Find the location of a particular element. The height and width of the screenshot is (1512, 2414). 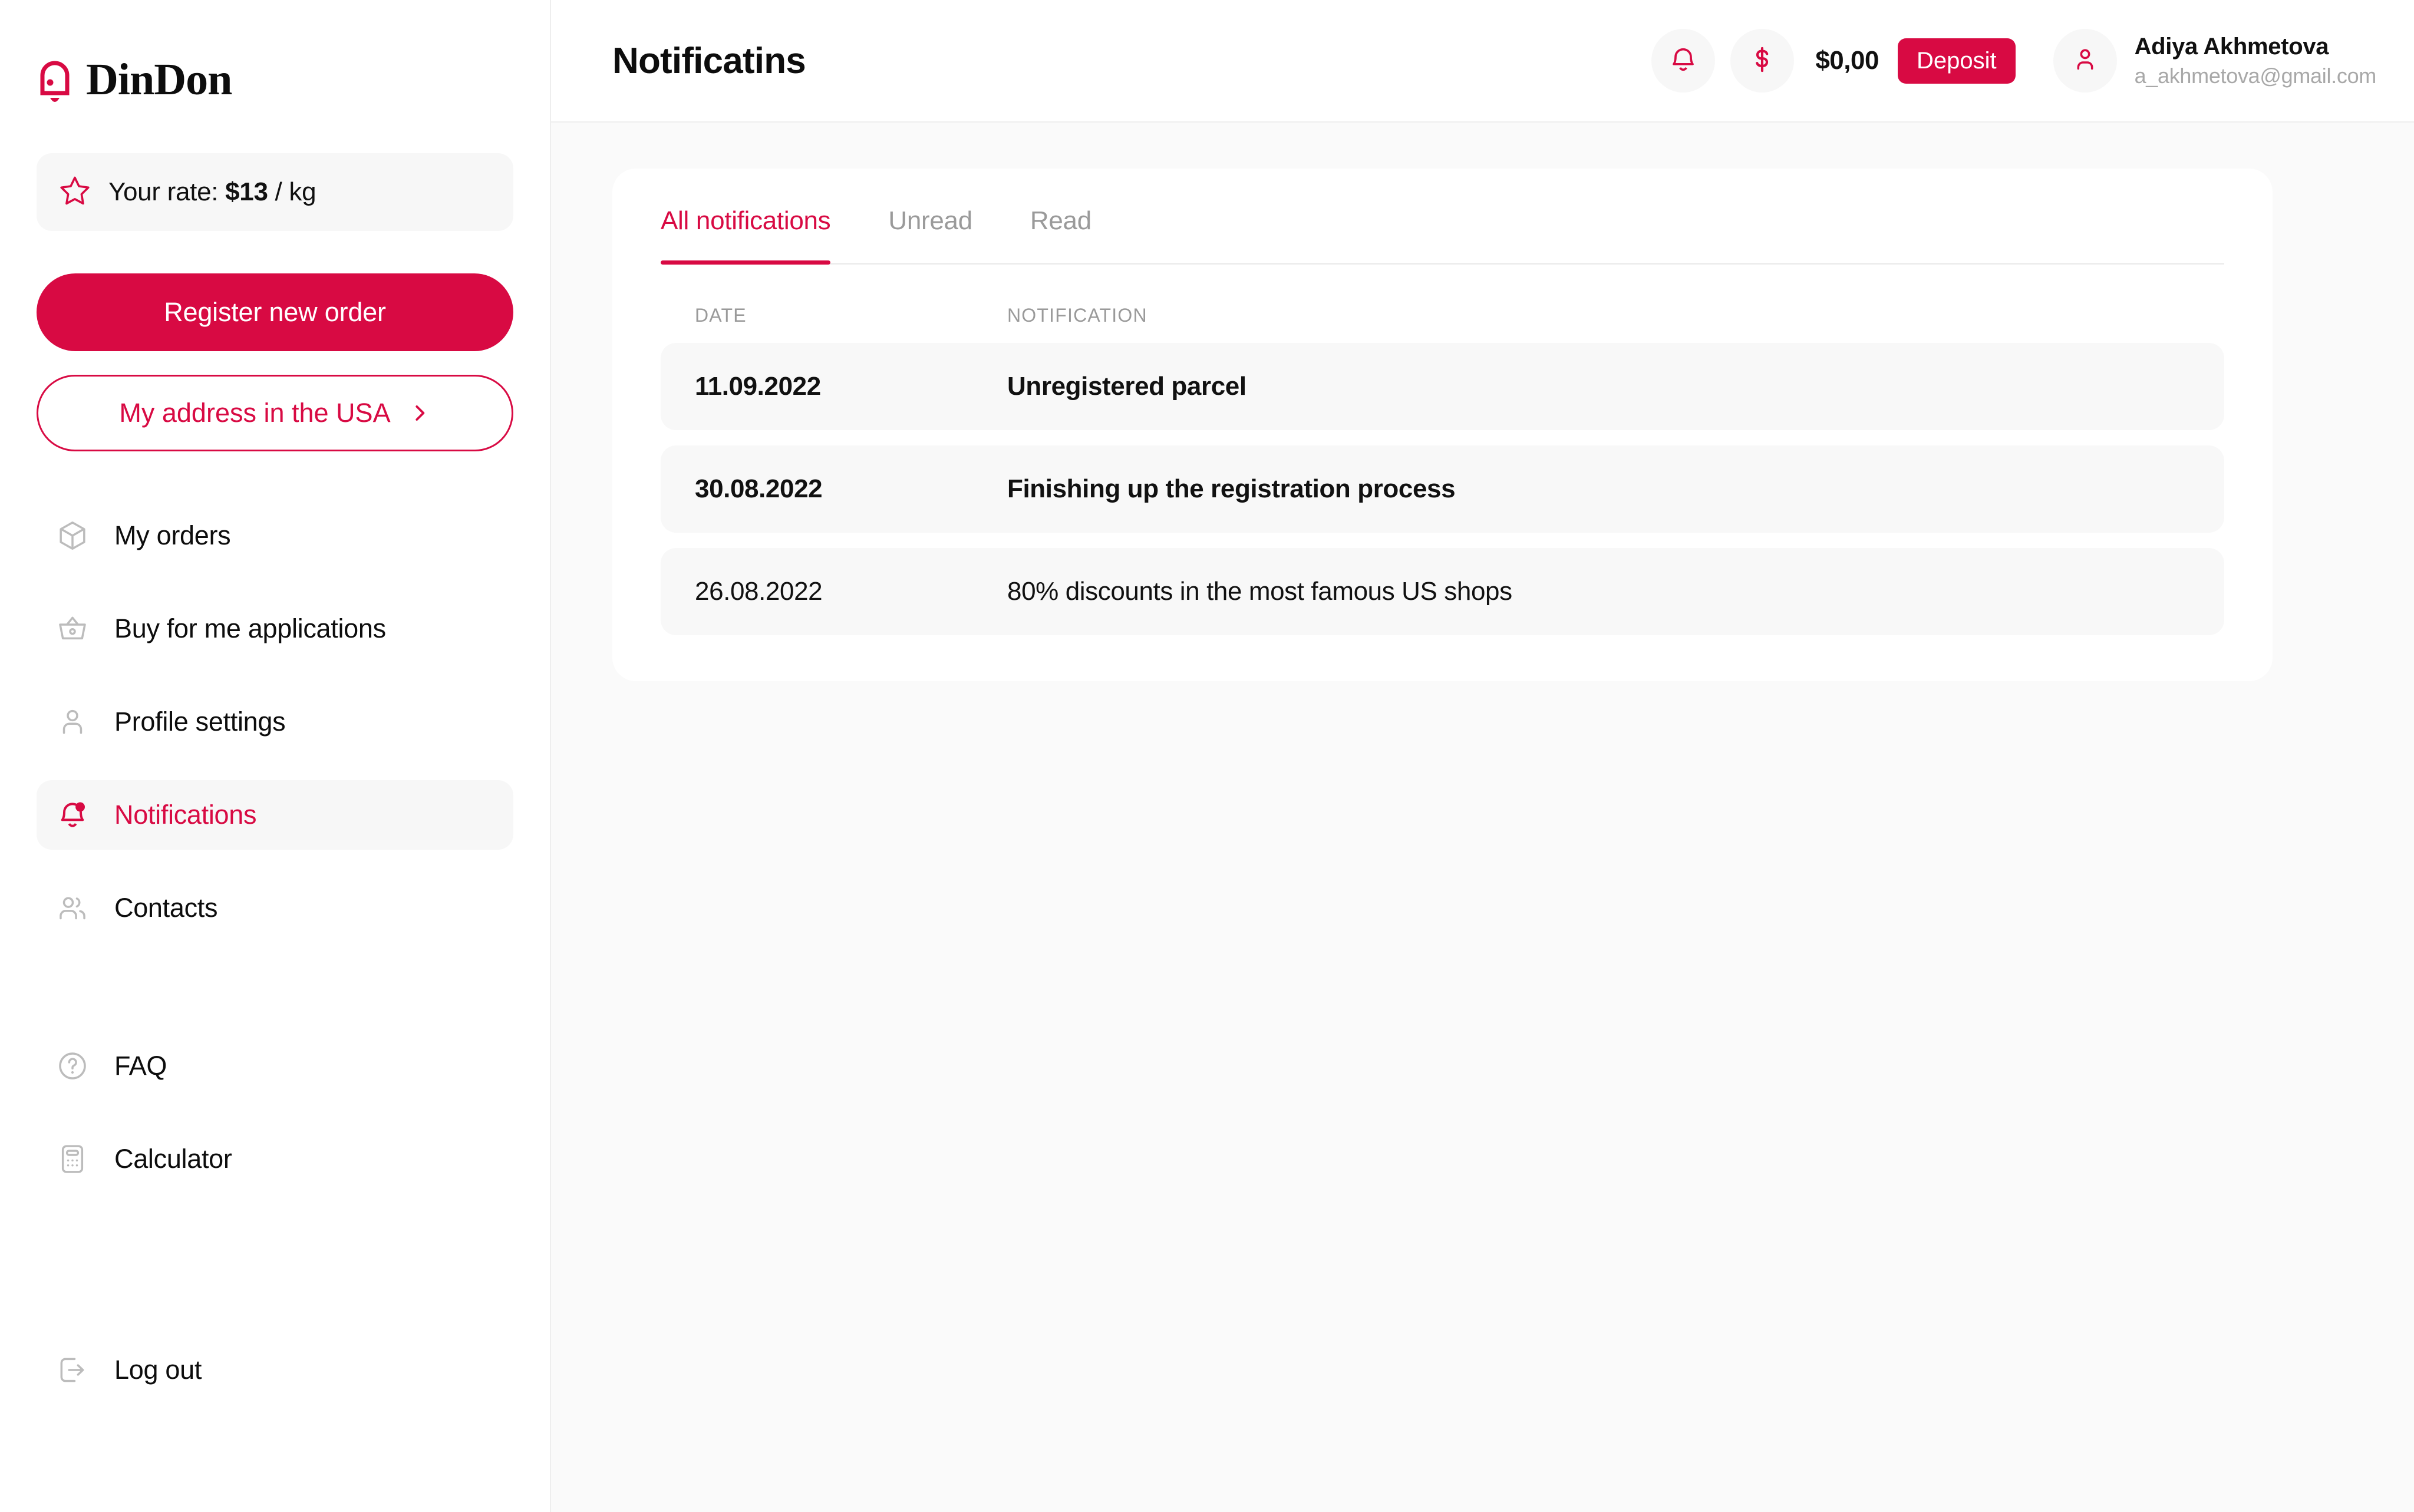

user-menu: Adiya Akhmetova a_akhmetova@gmail.com is located at coordinates (2214, 61).